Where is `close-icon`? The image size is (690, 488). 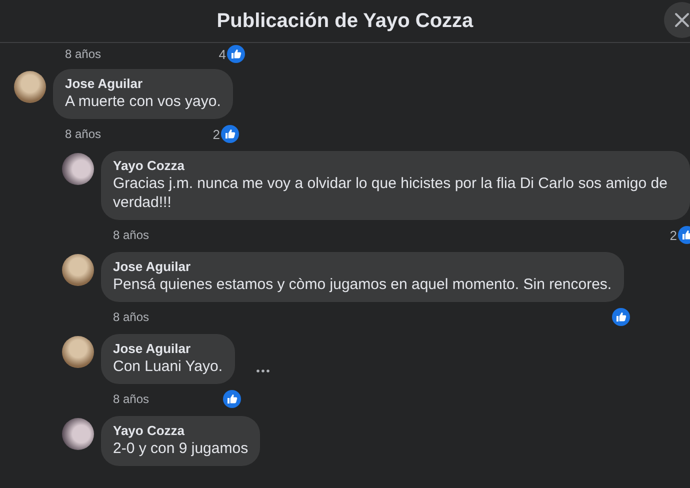 close-icon is located at coordinates (682, 20).